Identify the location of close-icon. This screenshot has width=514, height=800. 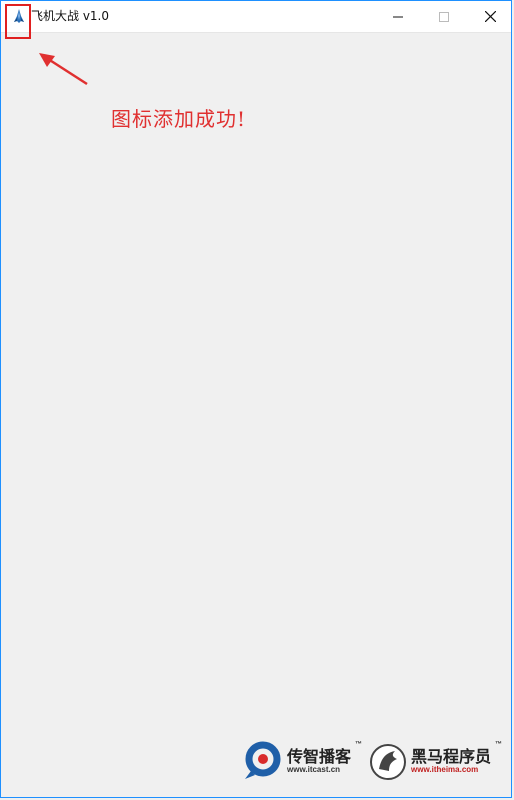
(490, 16).